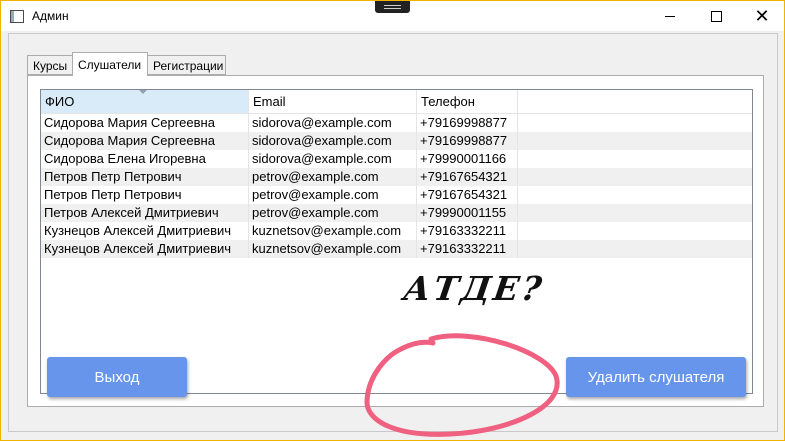 The width and height of the screenshot is (785, 441). Describe the element at coordinates (145, 213) in the screenshot. I see `cell-fio: Петров Алексей Дмитриевич` at that location.